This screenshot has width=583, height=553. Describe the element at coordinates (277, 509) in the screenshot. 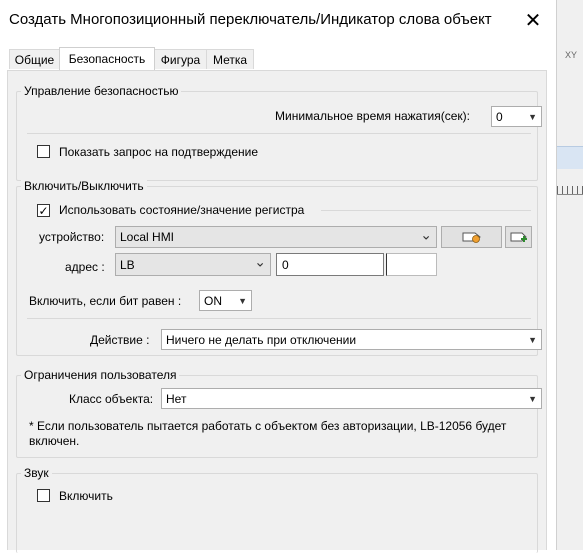

I see `sound-group: Звук Включить` at that location.